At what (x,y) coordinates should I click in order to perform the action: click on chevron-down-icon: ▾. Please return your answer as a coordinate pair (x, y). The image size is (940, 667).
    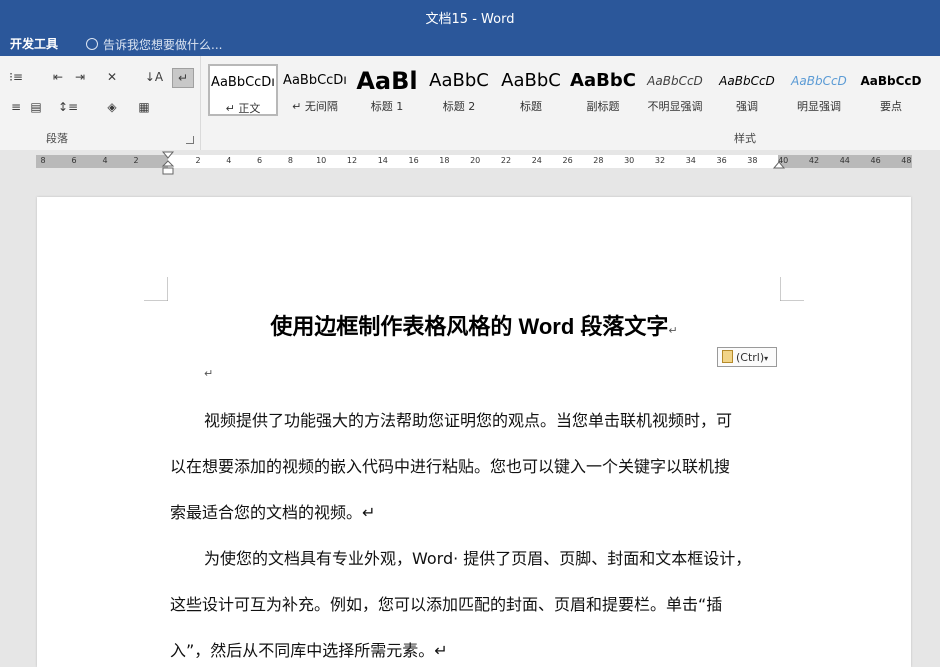
    Looking at the image, I should click on (766, 358).